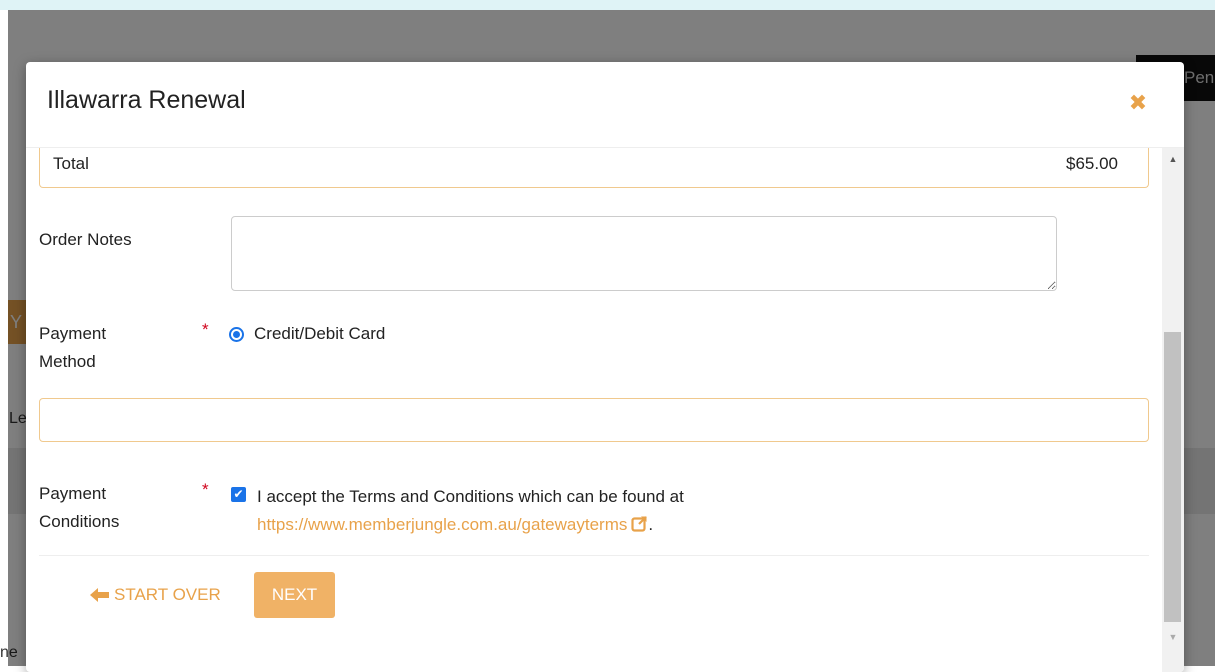 This screenshot has width=1215, height=672. What do you see at coordinates (639, 523) in the screenshot?
I see `external-link-icon` at bounding box center [639, 523].